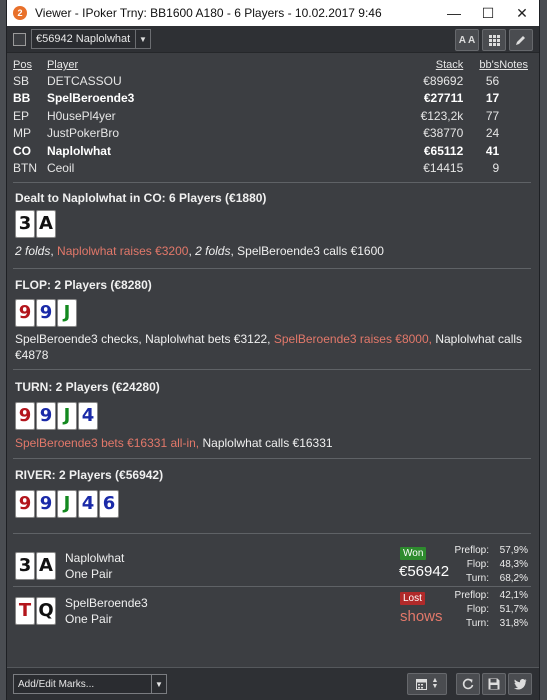 The image size is (547, 700). Describe the element at coordinates (496, 168) in the screenshot. I see `bbs-cell: 9` at that location.